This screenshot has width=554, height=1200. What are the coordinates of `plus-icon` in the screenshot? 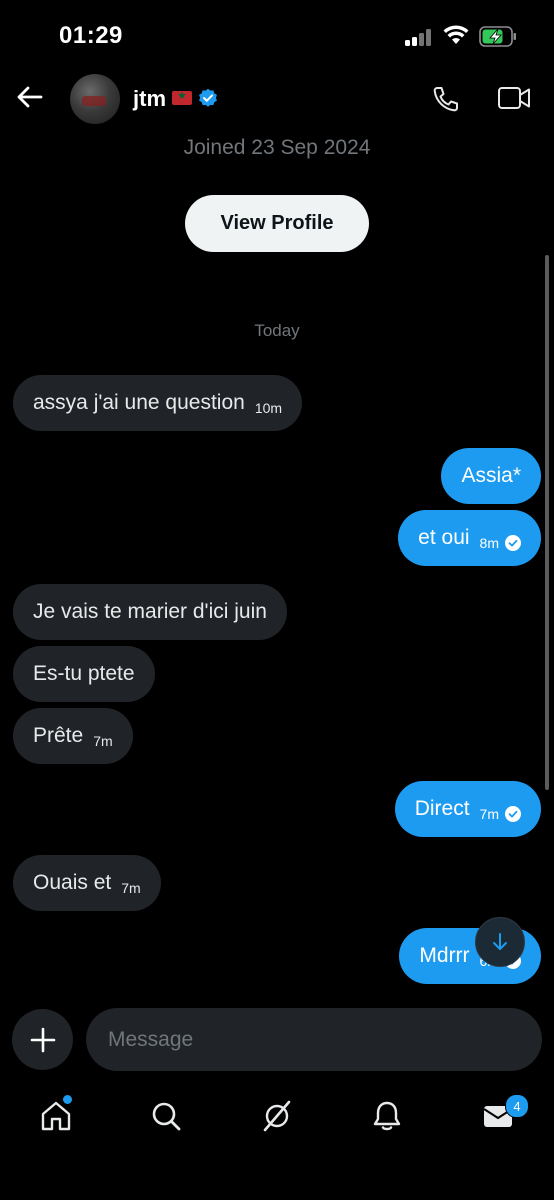 It's located at (42, 1039).